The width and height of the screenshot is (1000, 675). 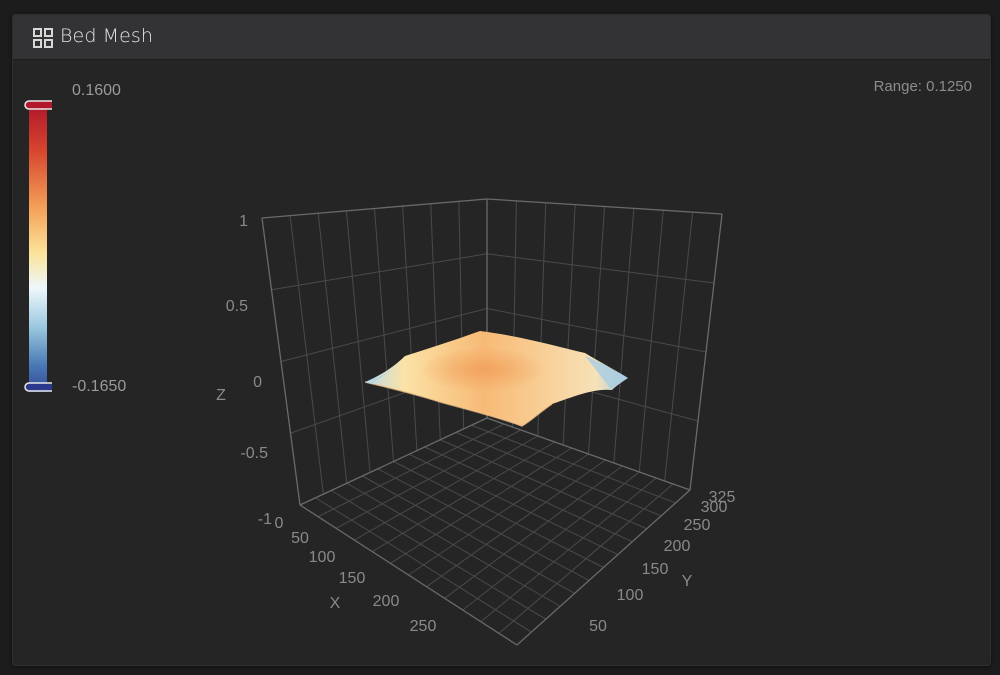 What do you see at coordinates (352, 578) in the screenshot?
I see `x-tick-label: 150` at bounding box center [352, 578].